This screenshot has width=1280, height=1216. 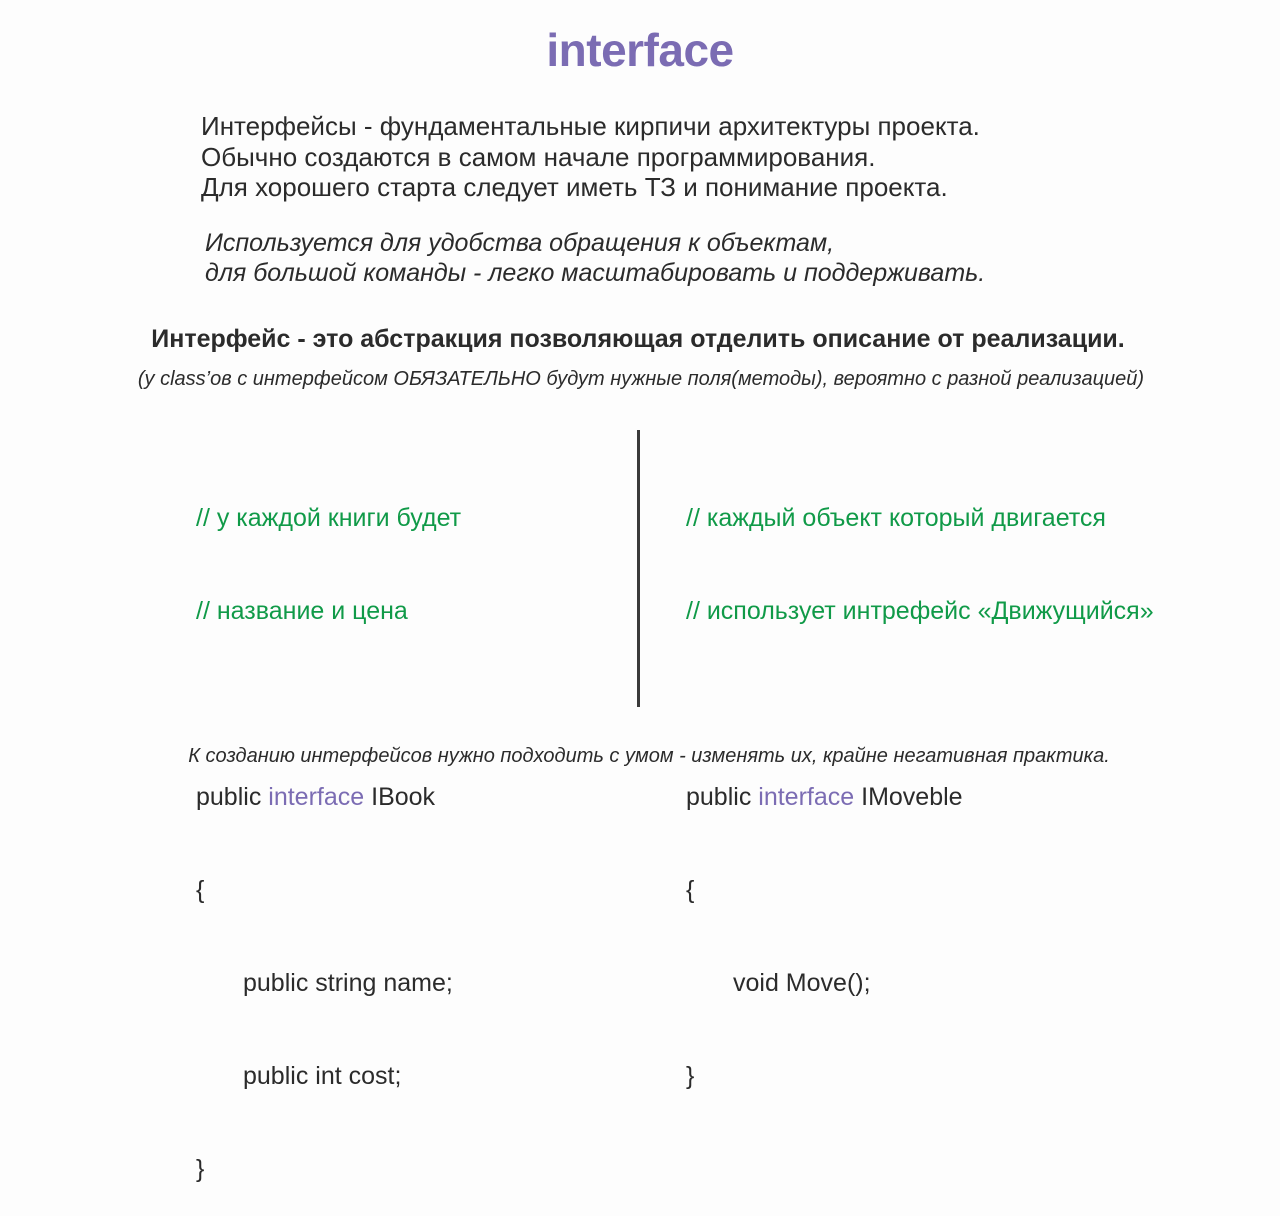 I want to click on code-comment: // у каждой книги будет, so click(x=329, y=518).